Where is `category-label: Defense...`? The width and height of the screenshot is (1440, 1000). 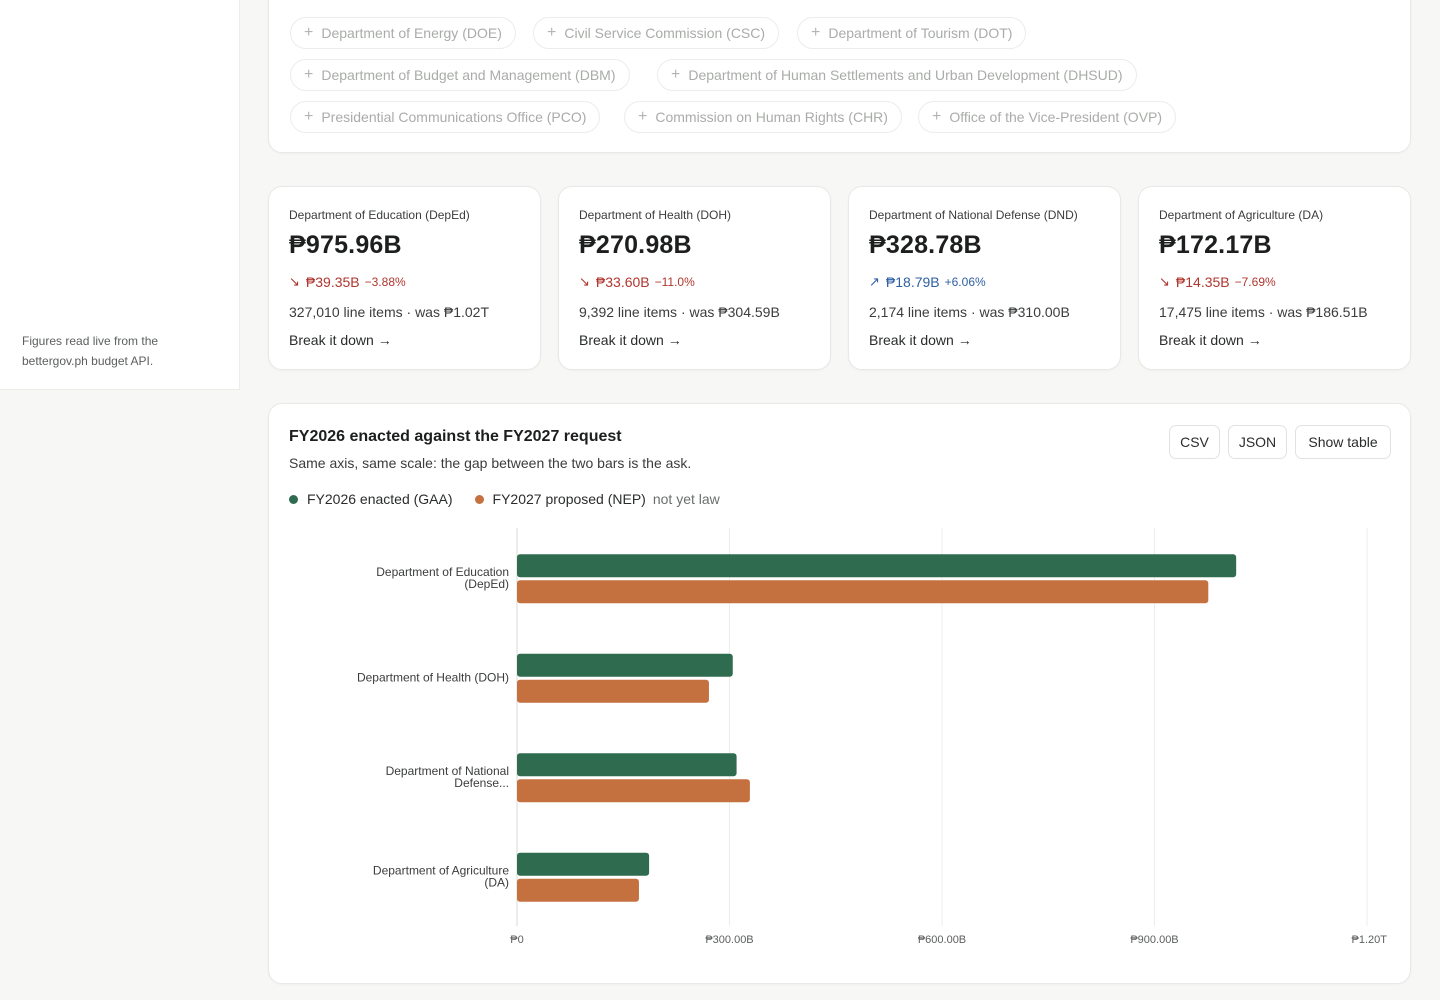 category-label: Defense... is located at coordinates (481, 783).